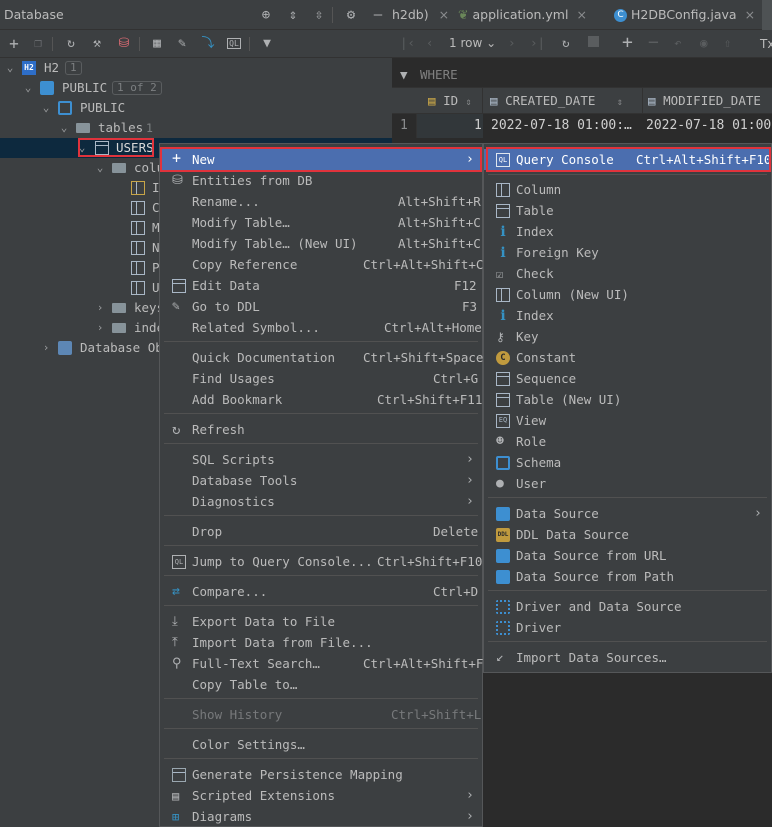 This screenshot has width=772, height=827. What do you see at coordinates (627, 513) in the screenshot?
I see `submenu-item-data-source: Data Source ›` at bounding box center [627, 513].